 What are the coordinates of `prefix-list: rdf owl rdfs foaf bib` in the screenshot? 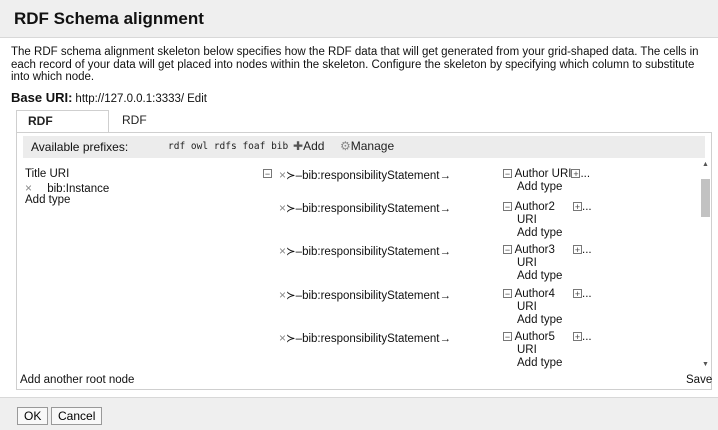 It's located at (228, 146).